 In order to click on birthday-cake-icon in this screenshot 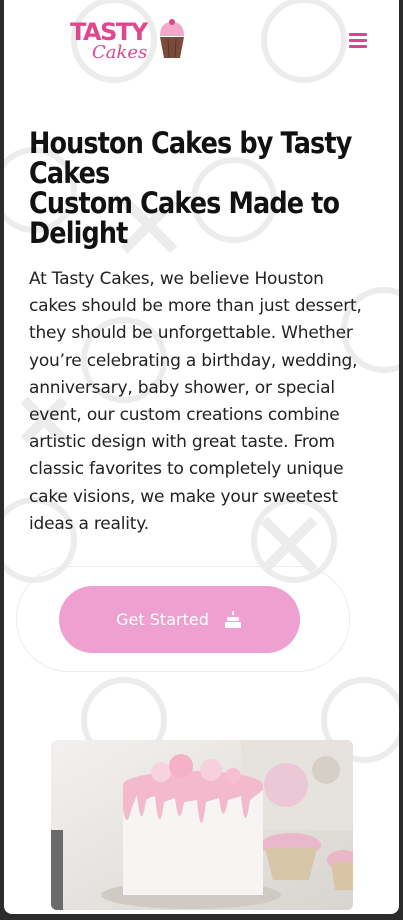, I will do `click(232, 619)`.